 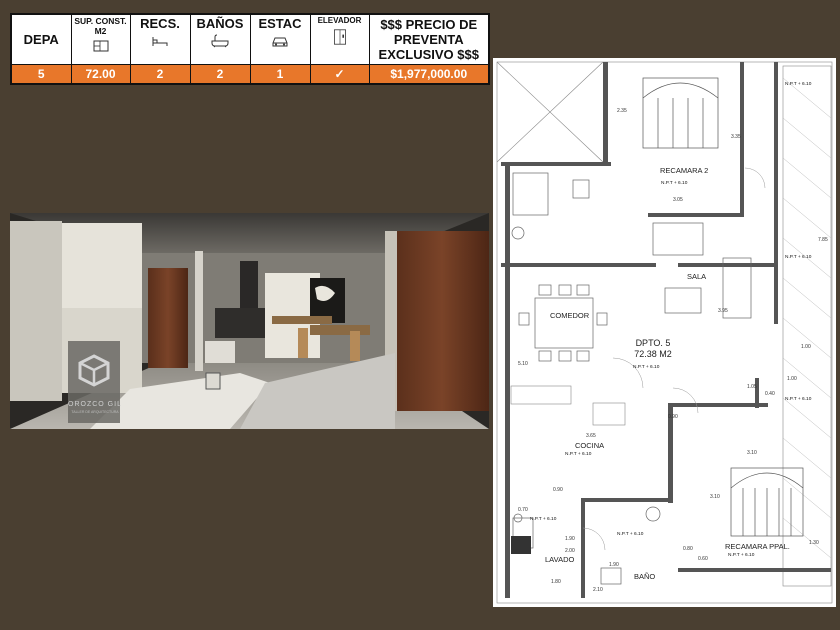 What do you see at coordinates (429, 24) in the screenshot?
I see `header-precio-line1: $$$ PRECIO DE` at bounding box center [429, 24].